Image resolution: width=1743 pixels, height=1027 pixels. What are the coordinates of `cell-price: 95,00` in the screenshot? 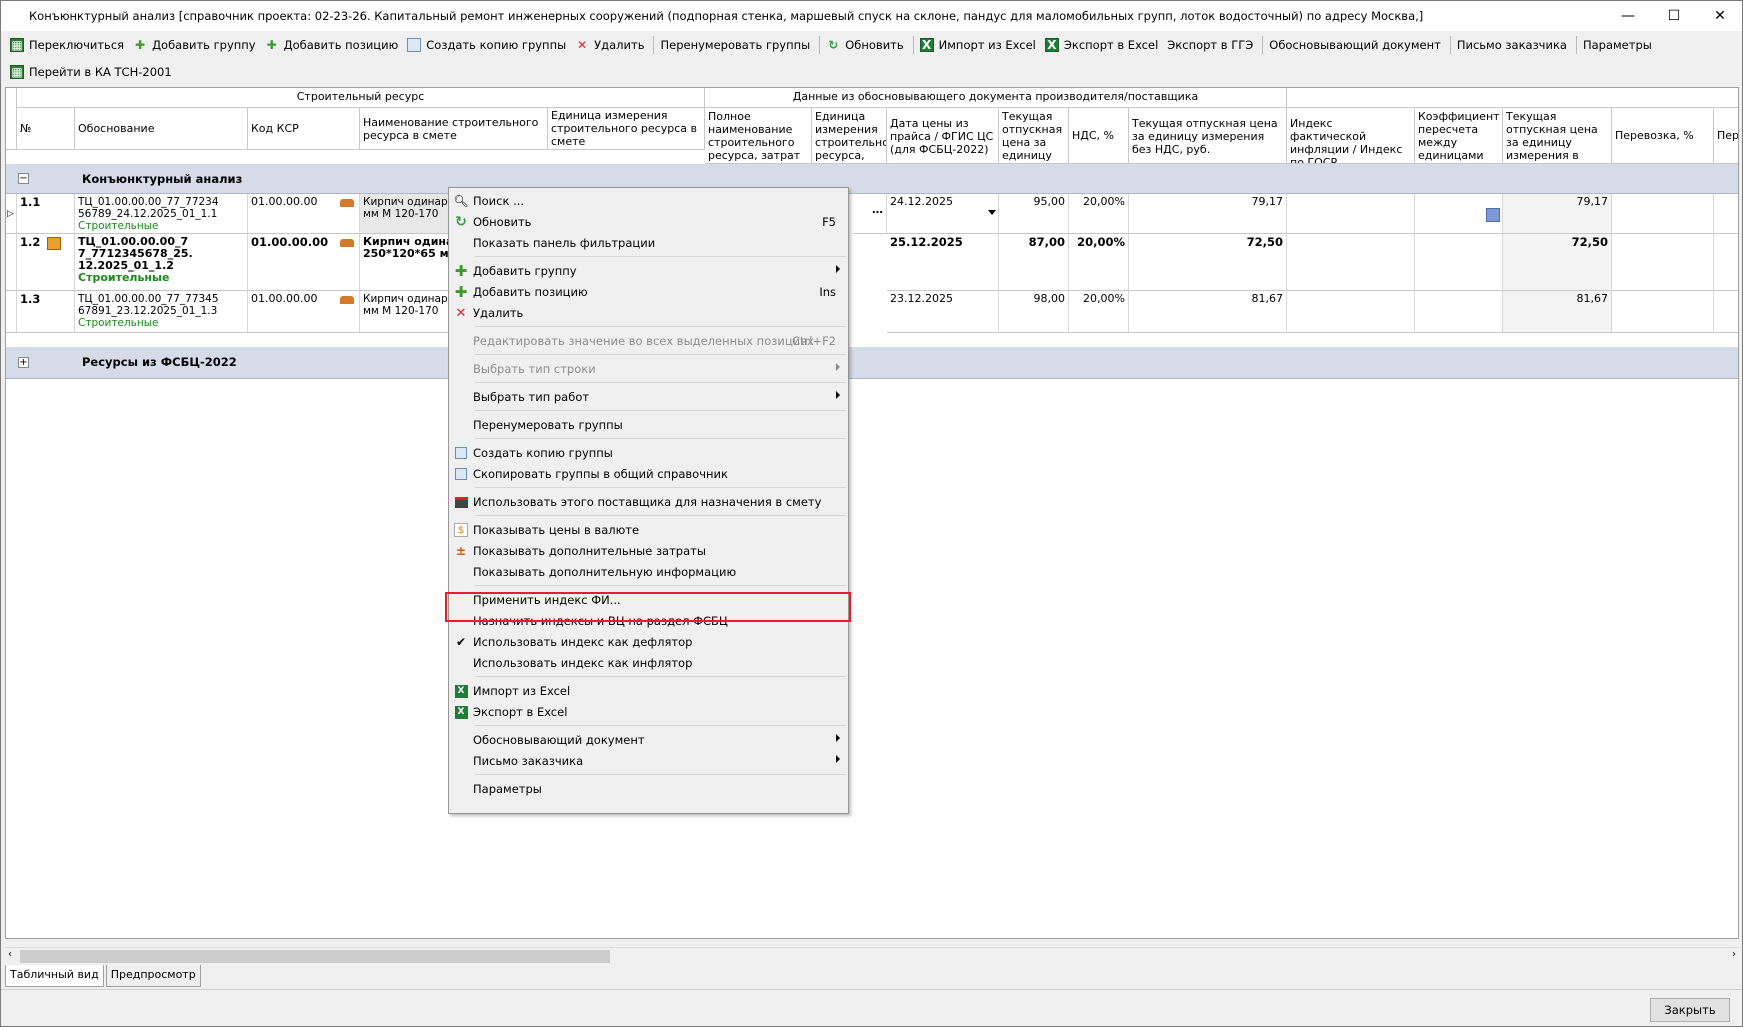 It's located at (1034, 214).